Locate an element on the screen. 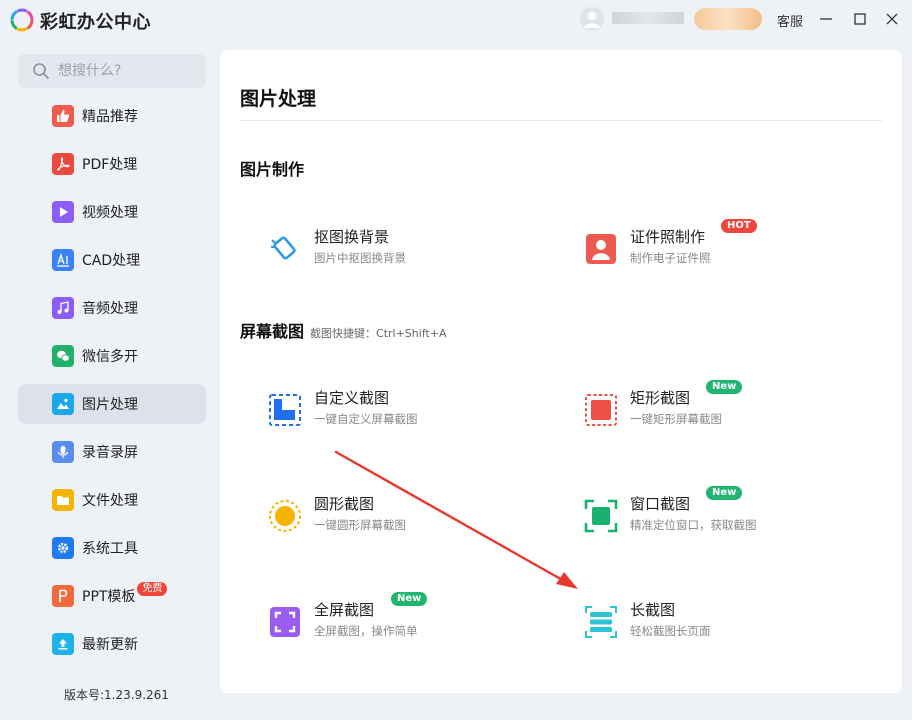 The image size is (912, 720). app-title: 彩虹办公中心 is located at coordinates (95, 22).